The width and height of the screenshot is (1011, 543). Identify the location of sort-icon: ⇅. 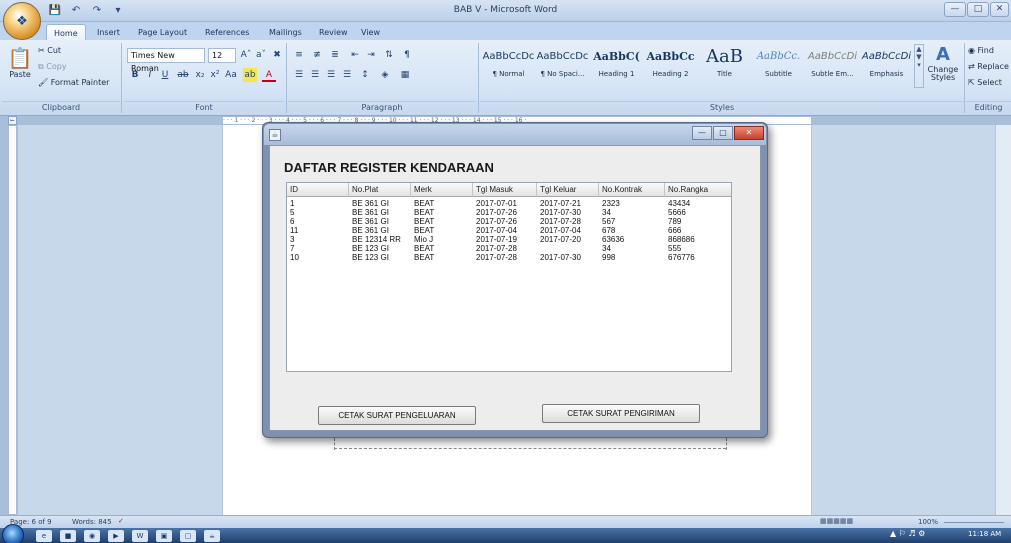
(389, 55).